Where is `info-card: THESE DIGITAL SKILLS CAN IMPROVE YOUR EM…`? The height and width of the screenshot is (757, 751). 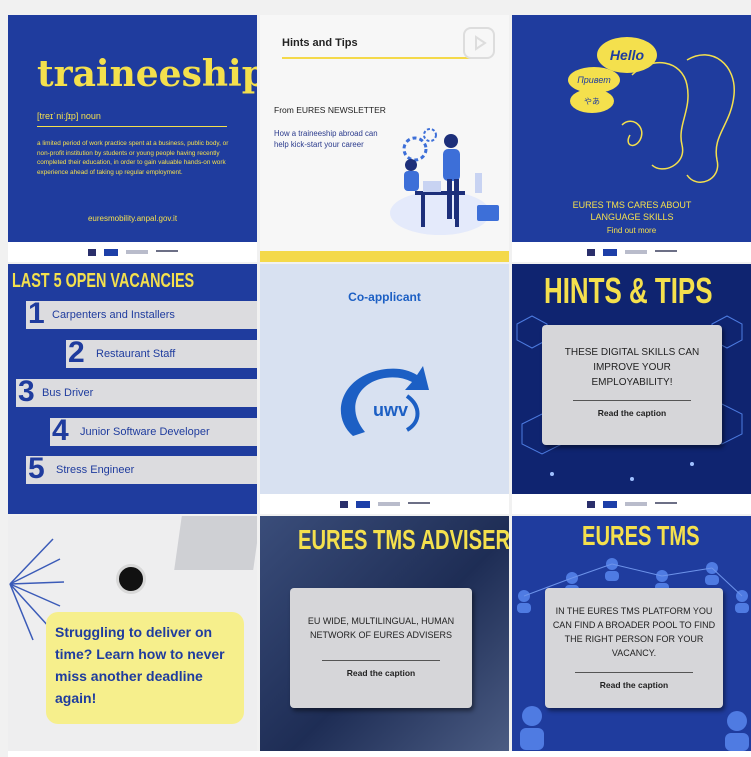 info-card: THESE DIGITAL SKILLS CAN IMPROVE YOUR EM… is located at coordinates (632, 385).